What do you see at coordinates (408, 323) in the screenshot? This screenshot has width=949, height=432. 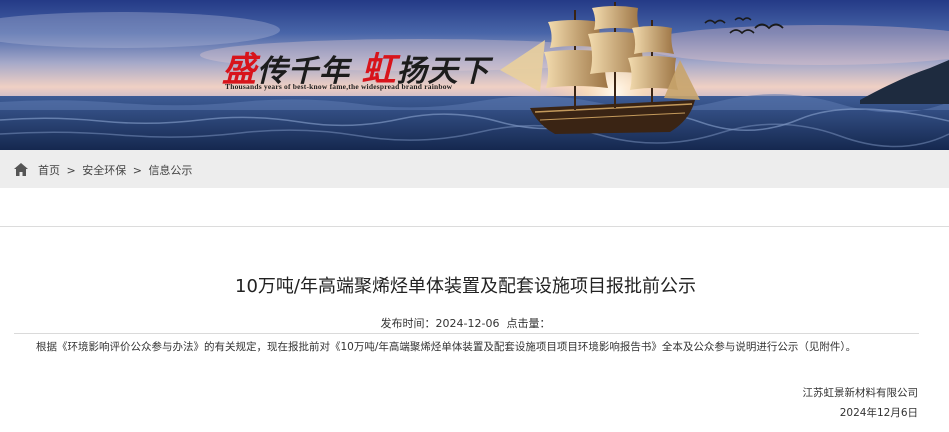 I see `publish-label: 发布时间：` at bounding box center [408, 323].